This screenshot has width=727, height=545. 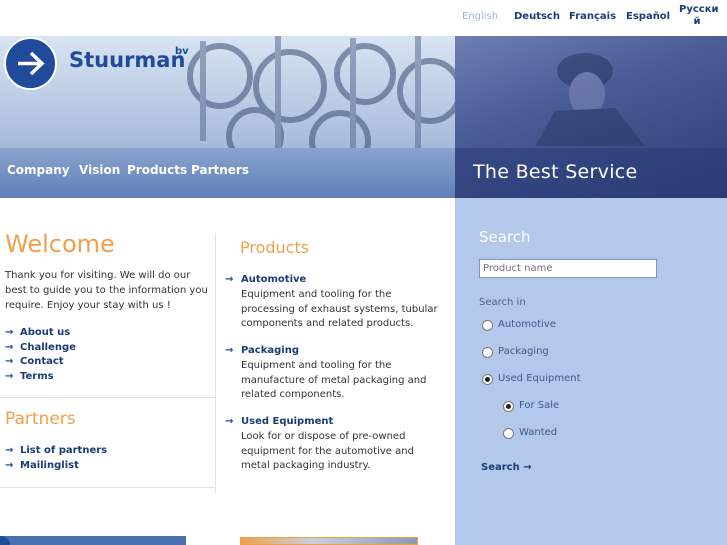 I want to click on info-links: → About us → Challenge → Contact → Terms, so click(x=40, y=355).